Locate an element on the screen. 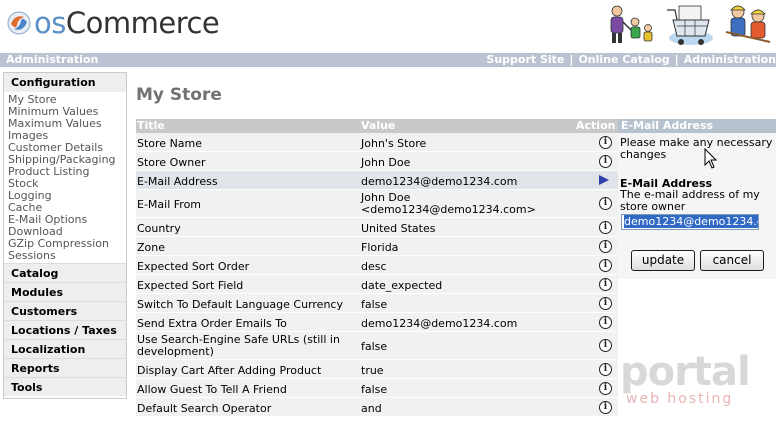  row-value: United States is located at coordinates (398, 228).